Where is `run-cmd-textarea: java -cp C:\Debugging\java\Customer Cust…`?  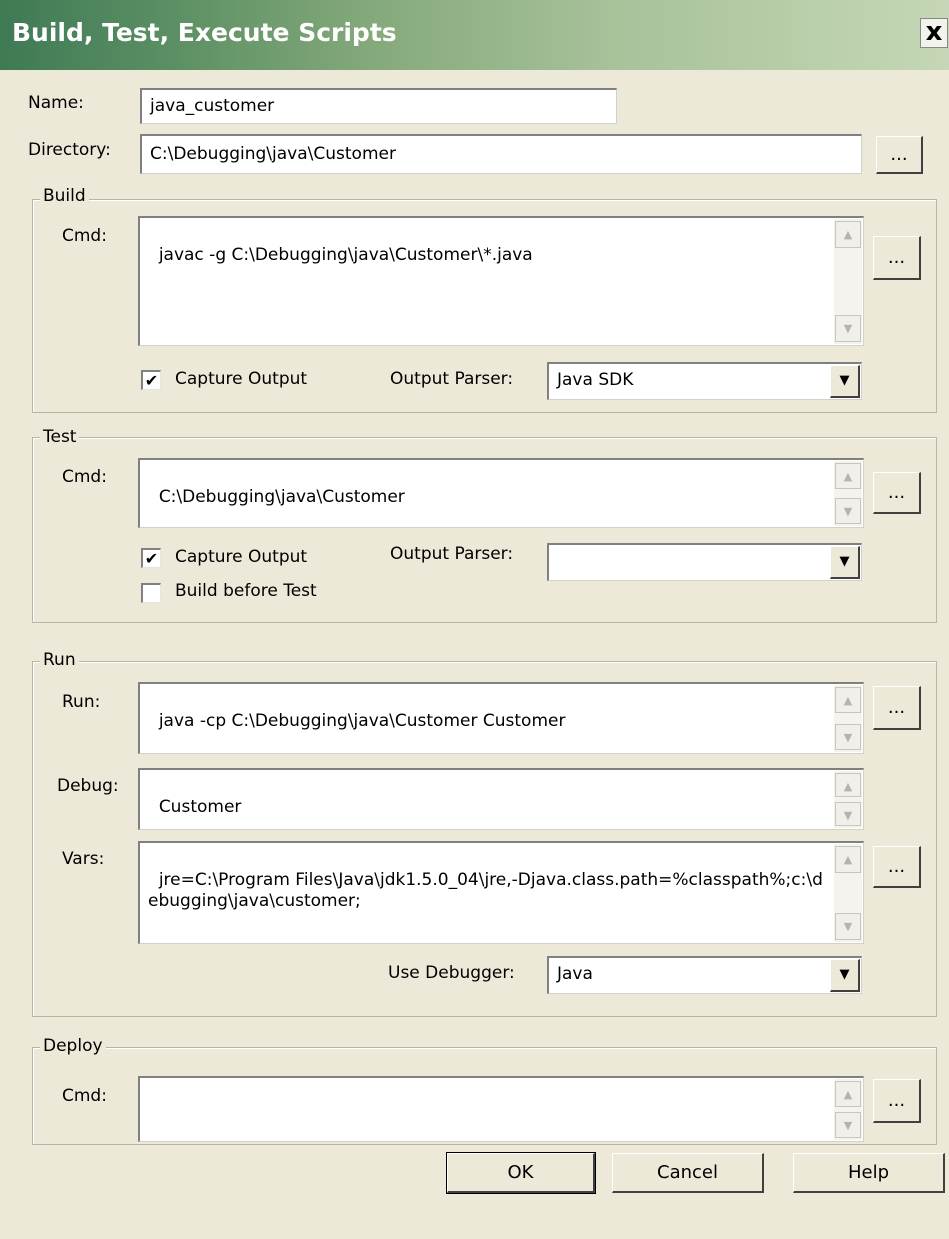 run-cmd-textarea: java -cp C:\Debugging\java\Customer Cust… is located at coordinates (501, 718).